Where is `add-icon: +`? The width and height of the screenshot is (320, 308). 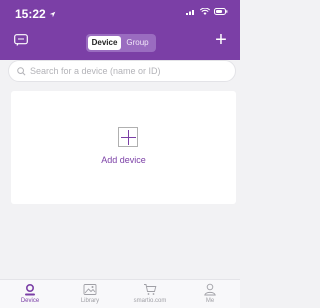
add-icon: + is located at coordinates (221, 40).